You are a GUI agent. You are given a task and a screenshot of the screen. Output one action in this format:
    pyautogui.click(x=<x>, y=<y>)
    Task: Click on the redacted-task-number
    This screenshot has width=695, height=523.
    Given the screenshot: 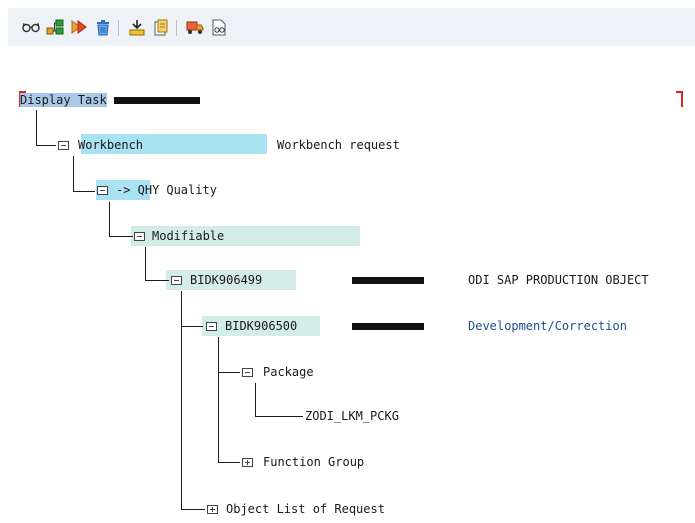 What is the action you would take?
    pyautogui.click(x=156, y=100)
    